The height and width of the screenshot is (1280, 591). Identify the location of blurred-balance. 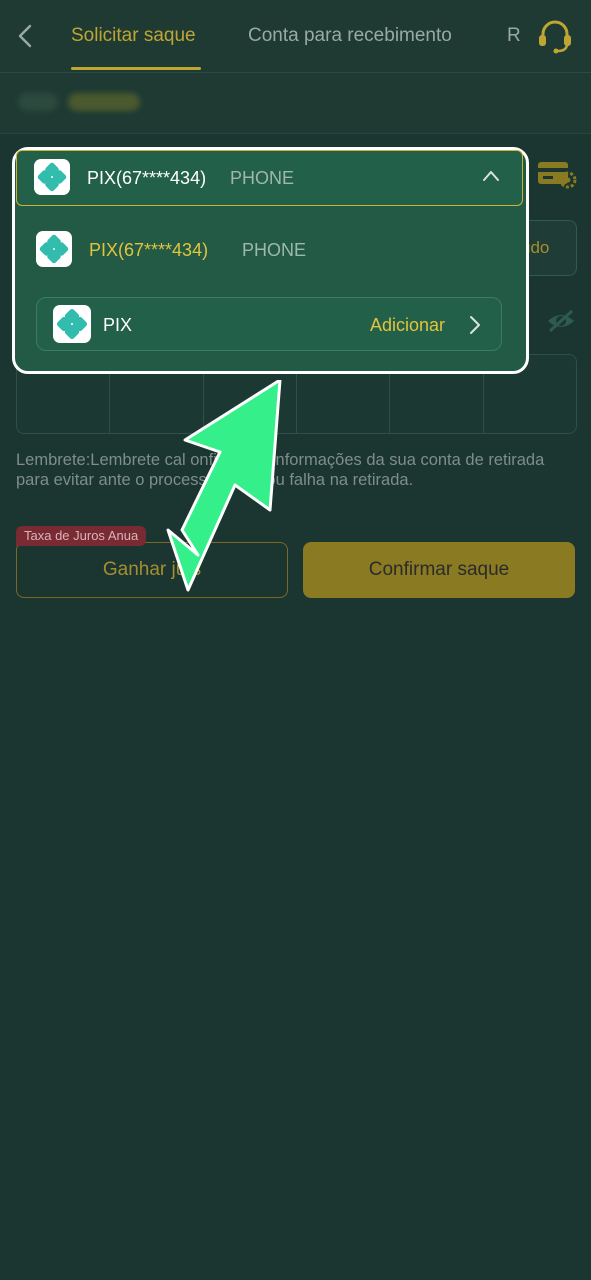
(104, 102).